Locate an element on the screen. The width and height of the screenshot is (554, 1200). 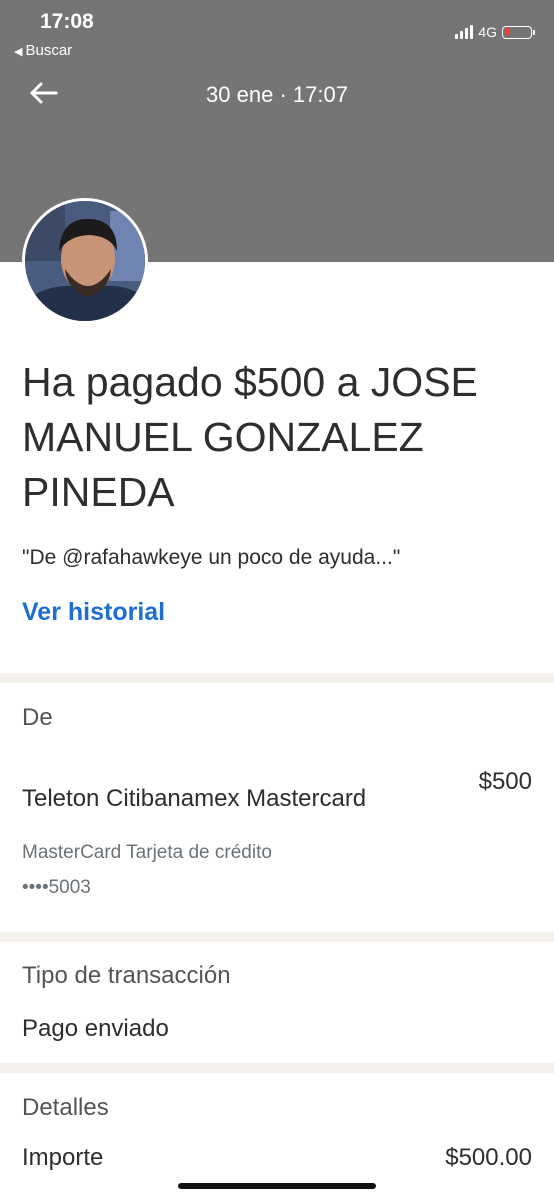
network-label: 4G is located at coordinates (487, 32).